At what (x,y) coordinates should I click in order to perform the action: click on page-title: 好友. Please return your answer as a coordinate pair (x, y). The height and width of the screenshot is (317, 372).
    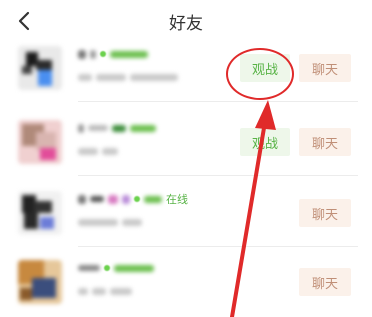
    Looking at the image, I should click on (186, 24).